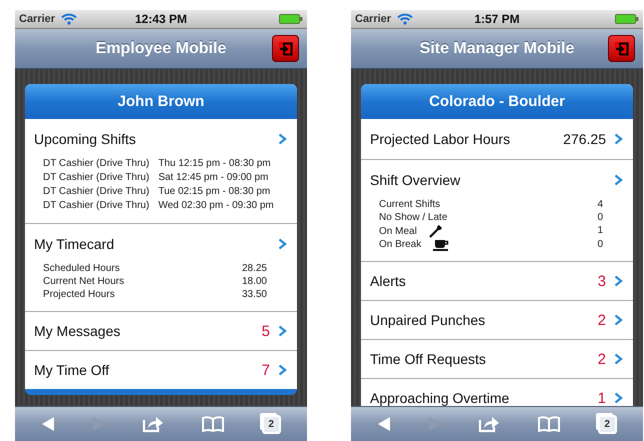  Describe the element at coordinates (161, 369) in the screenshot. I see `list-item: My Time Off 7` at that location.